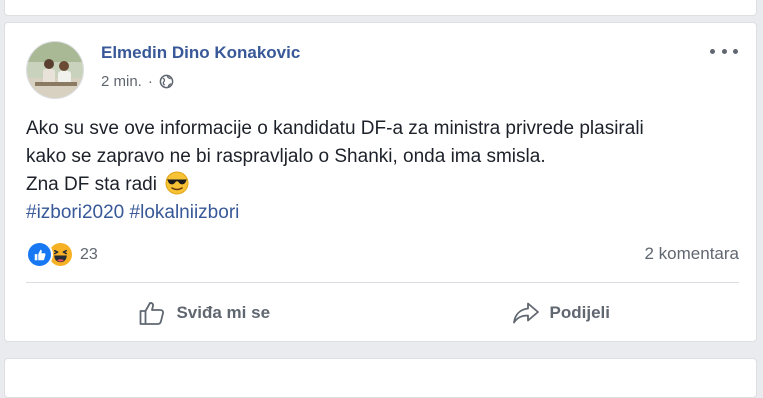 The width and height of the screenshot is (763, 398). Describe the element at coordinates (152, 313) in the screenshot. I see `thumbs-up-icon` at that location.